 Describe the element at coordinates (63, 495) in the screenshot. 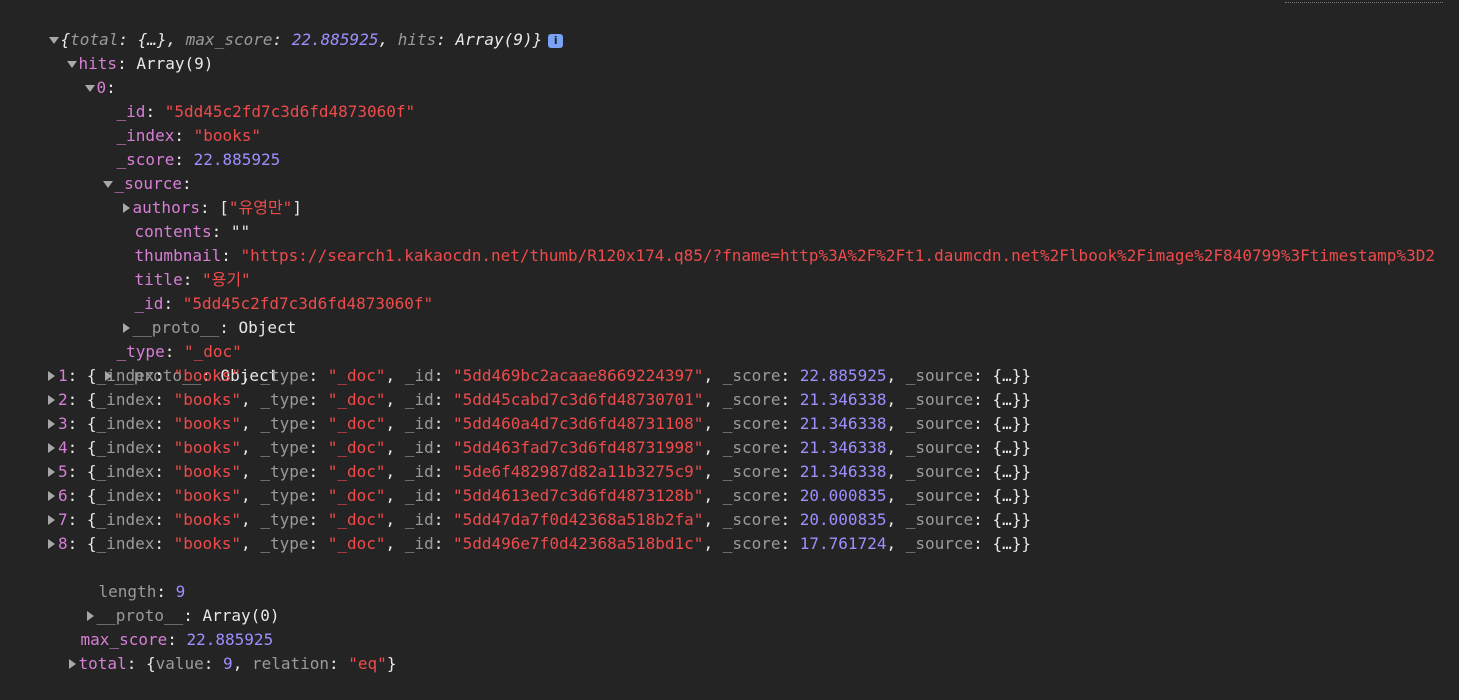

I see `item-index-key: 6` at that location.